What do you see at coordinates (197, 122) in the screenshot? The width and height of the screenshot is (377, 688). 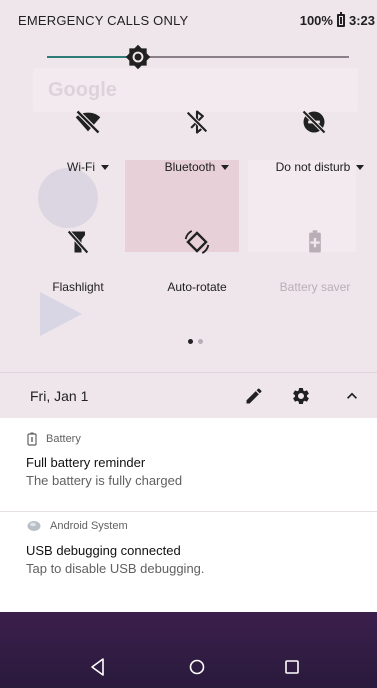 I see `bluetooth-off-icon` at bounding box center [197, 122].